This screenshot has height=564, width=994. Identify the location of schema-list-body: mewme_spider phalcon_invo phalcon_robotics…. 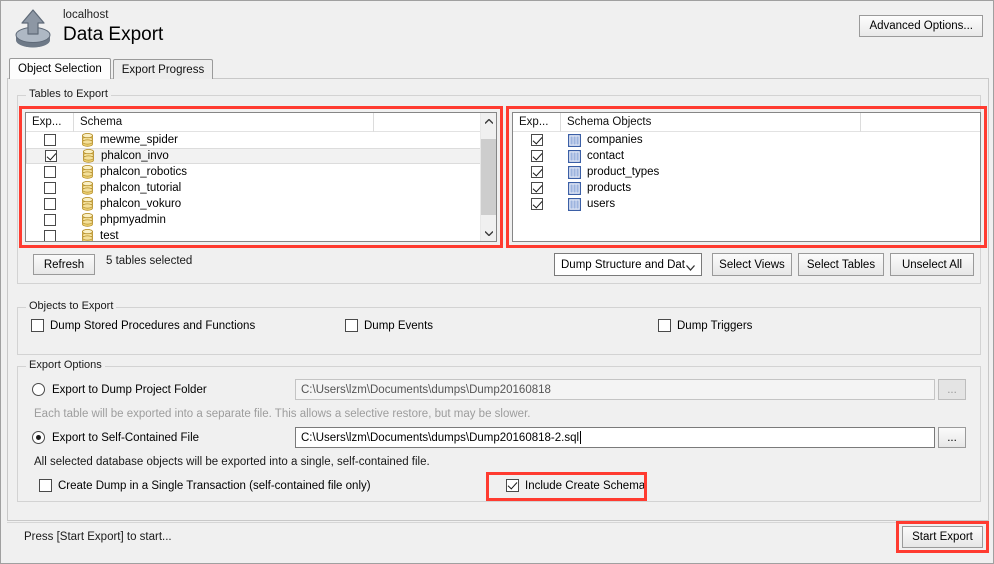
(261, 187).